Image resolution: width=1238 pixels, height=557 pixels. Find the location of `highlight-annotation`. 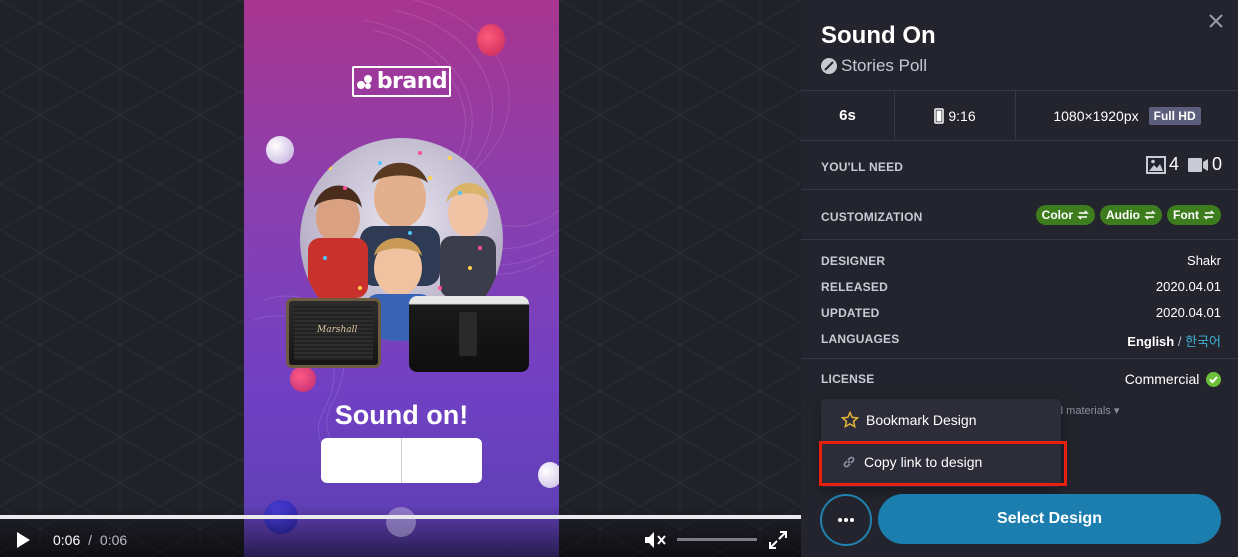

highlight-annotation is located at coordinates (943, 463).